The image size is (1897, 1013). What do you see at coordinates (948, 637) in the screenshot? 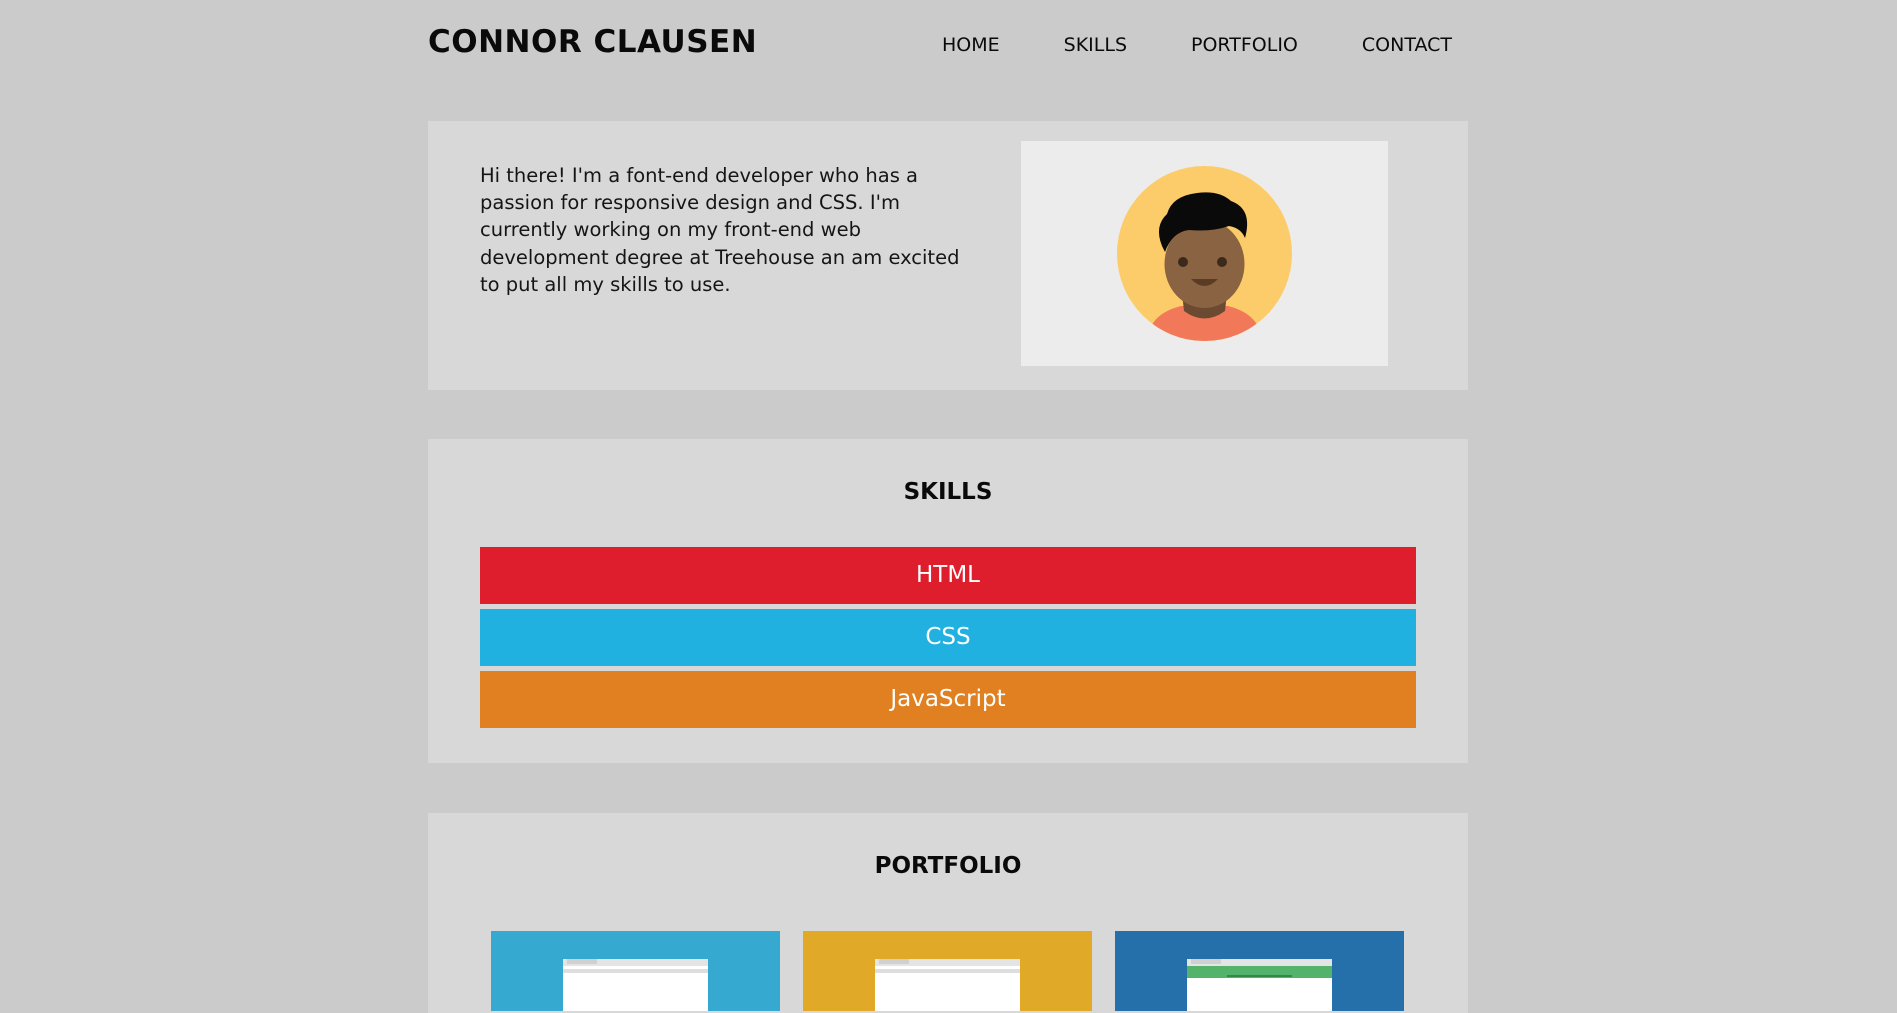
I see `skill-bar-css: CSS` at bounding box center [948, 637].